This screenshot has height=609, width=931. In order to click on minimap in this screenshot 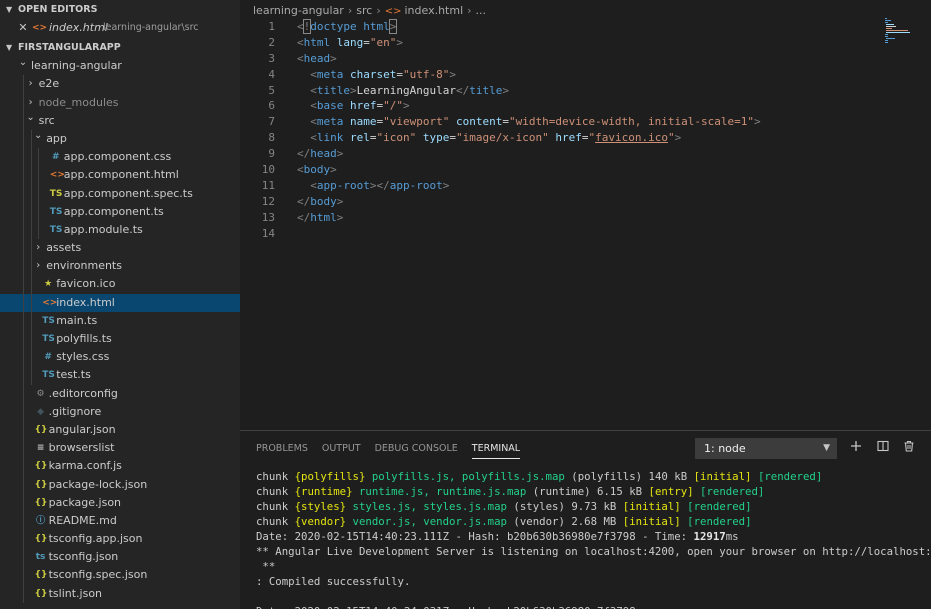, I will do `click(905, 33)`.